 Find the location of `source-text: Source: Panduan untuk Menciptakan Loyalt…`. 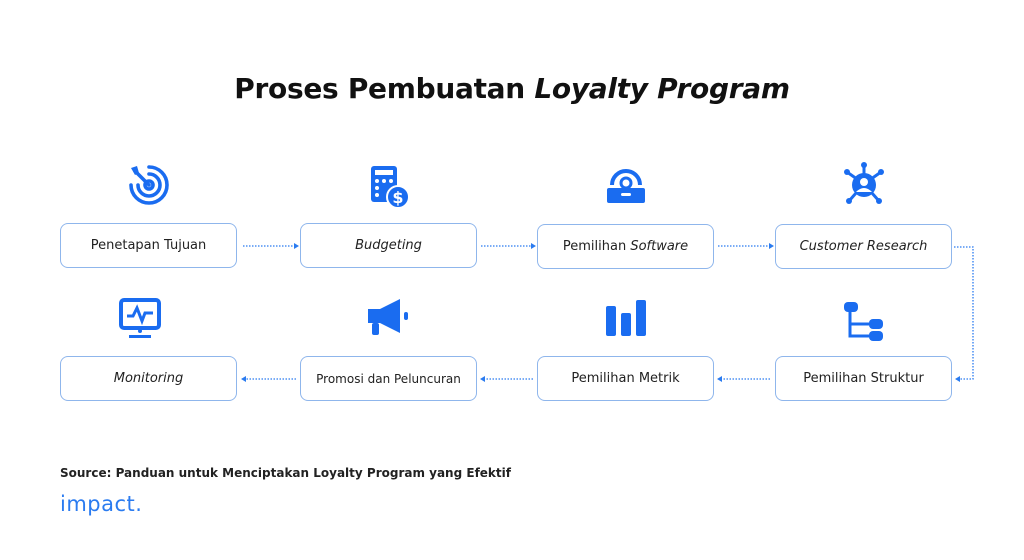

source-text: Source: Panduan untuk Menciptakan Loyalt… is located at coordinates (285, 473).